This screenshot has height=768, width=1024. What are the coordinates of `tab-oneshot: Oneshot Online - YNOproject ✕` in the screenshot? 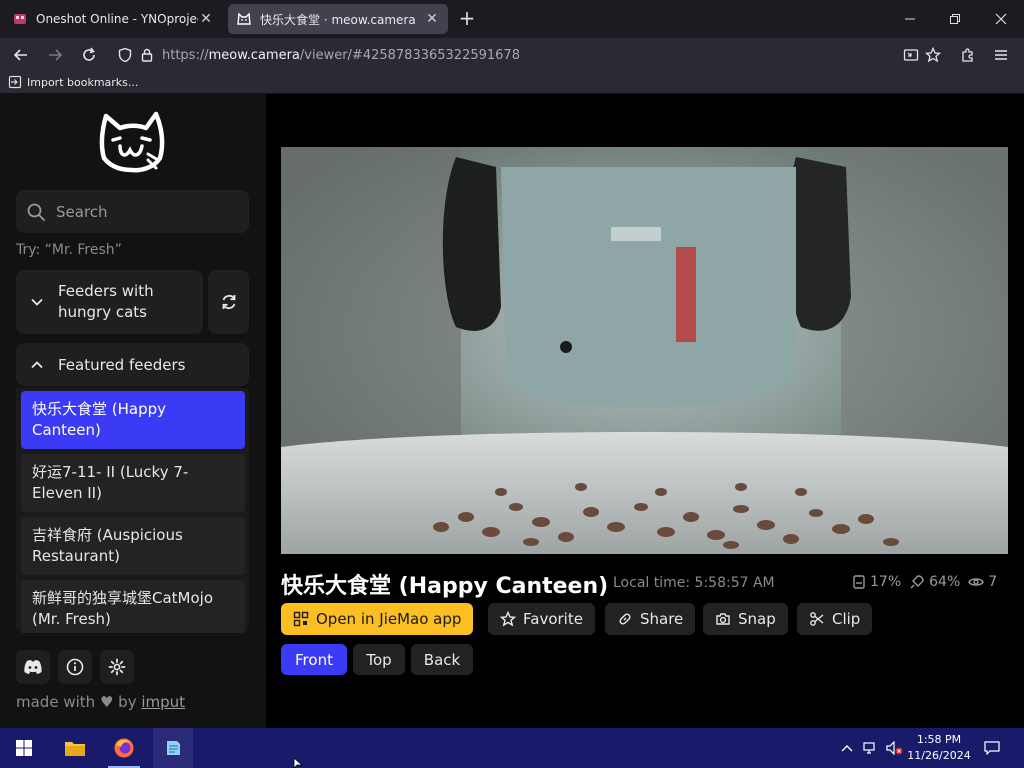 It's located at (113, 19).